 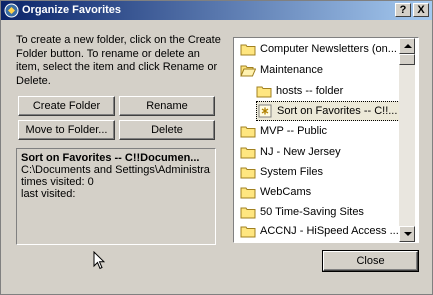 I want to click on tree-item: hosts -- folder, so click(x=299, y=92).